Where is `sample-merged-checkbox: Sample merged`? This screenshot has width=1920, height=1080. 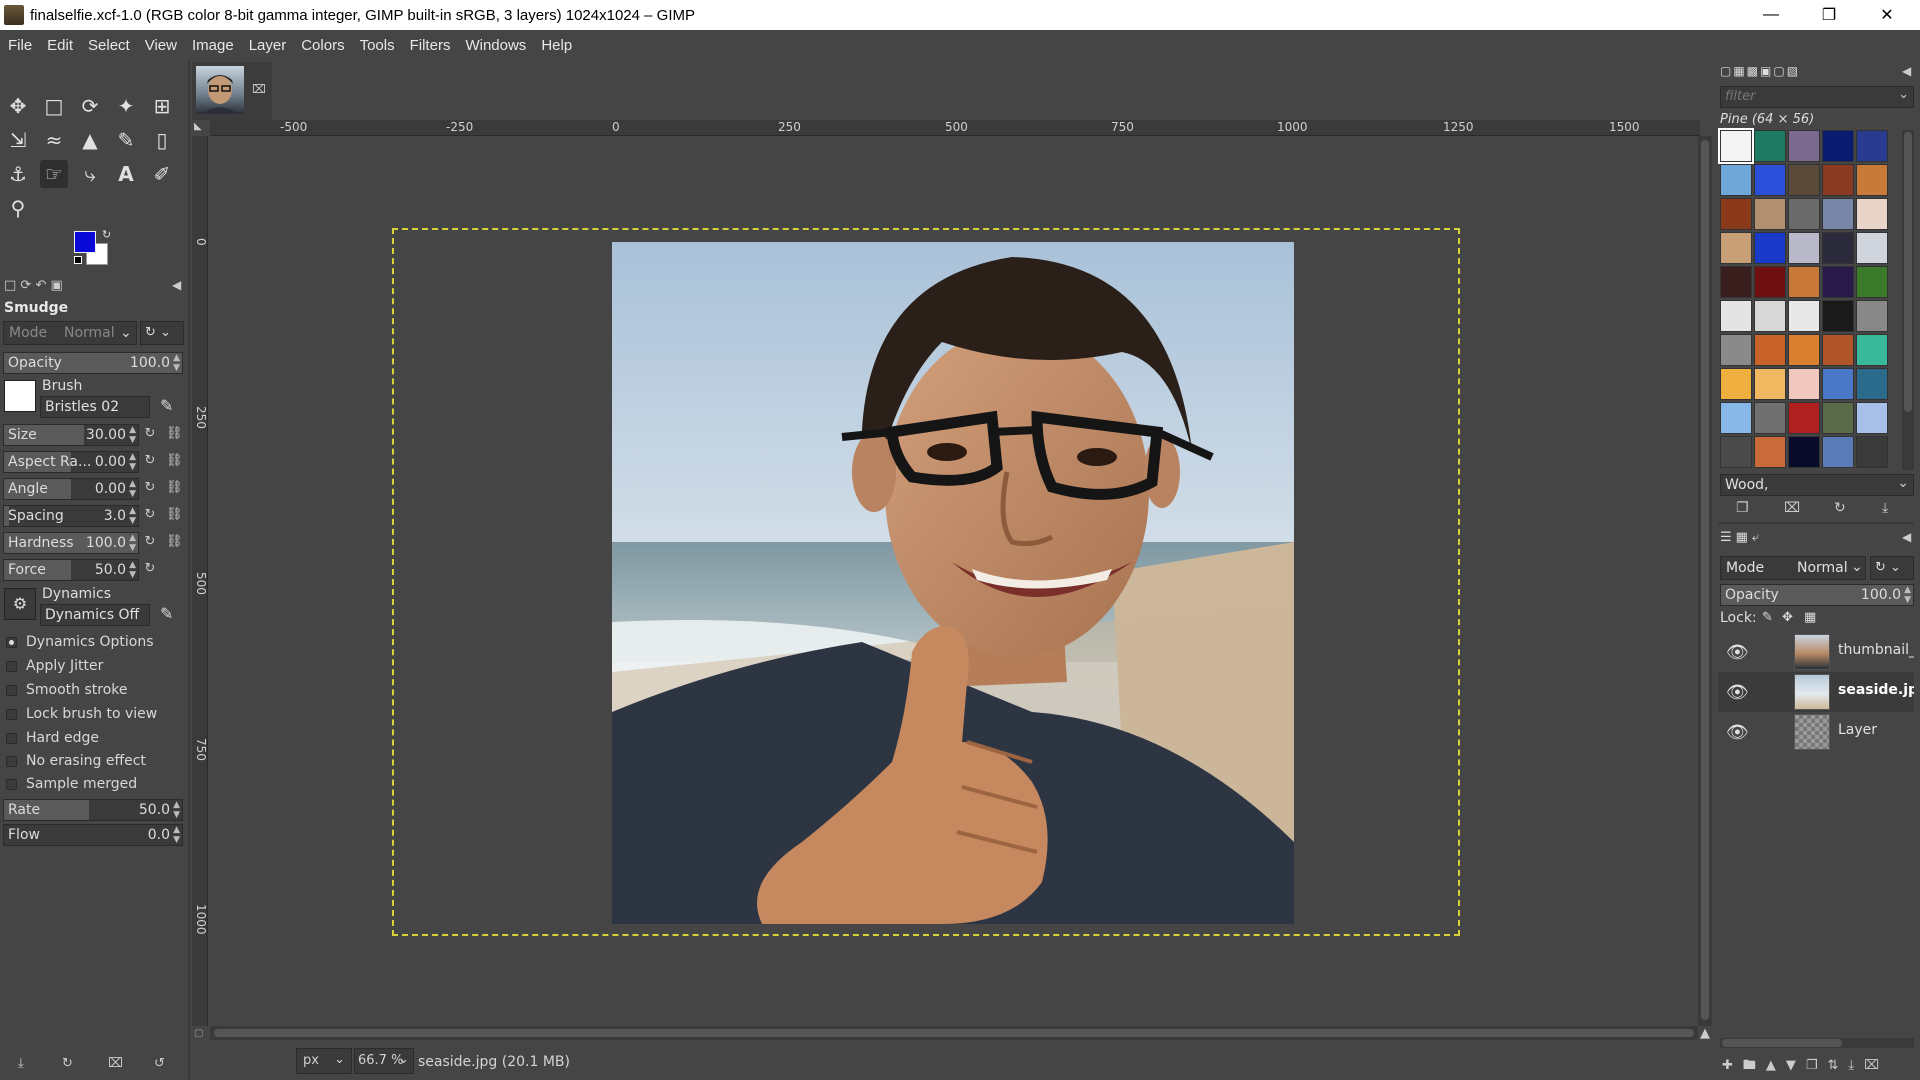 sample-merged-checkbox: Sample merged is located at coordinates (71, 784).